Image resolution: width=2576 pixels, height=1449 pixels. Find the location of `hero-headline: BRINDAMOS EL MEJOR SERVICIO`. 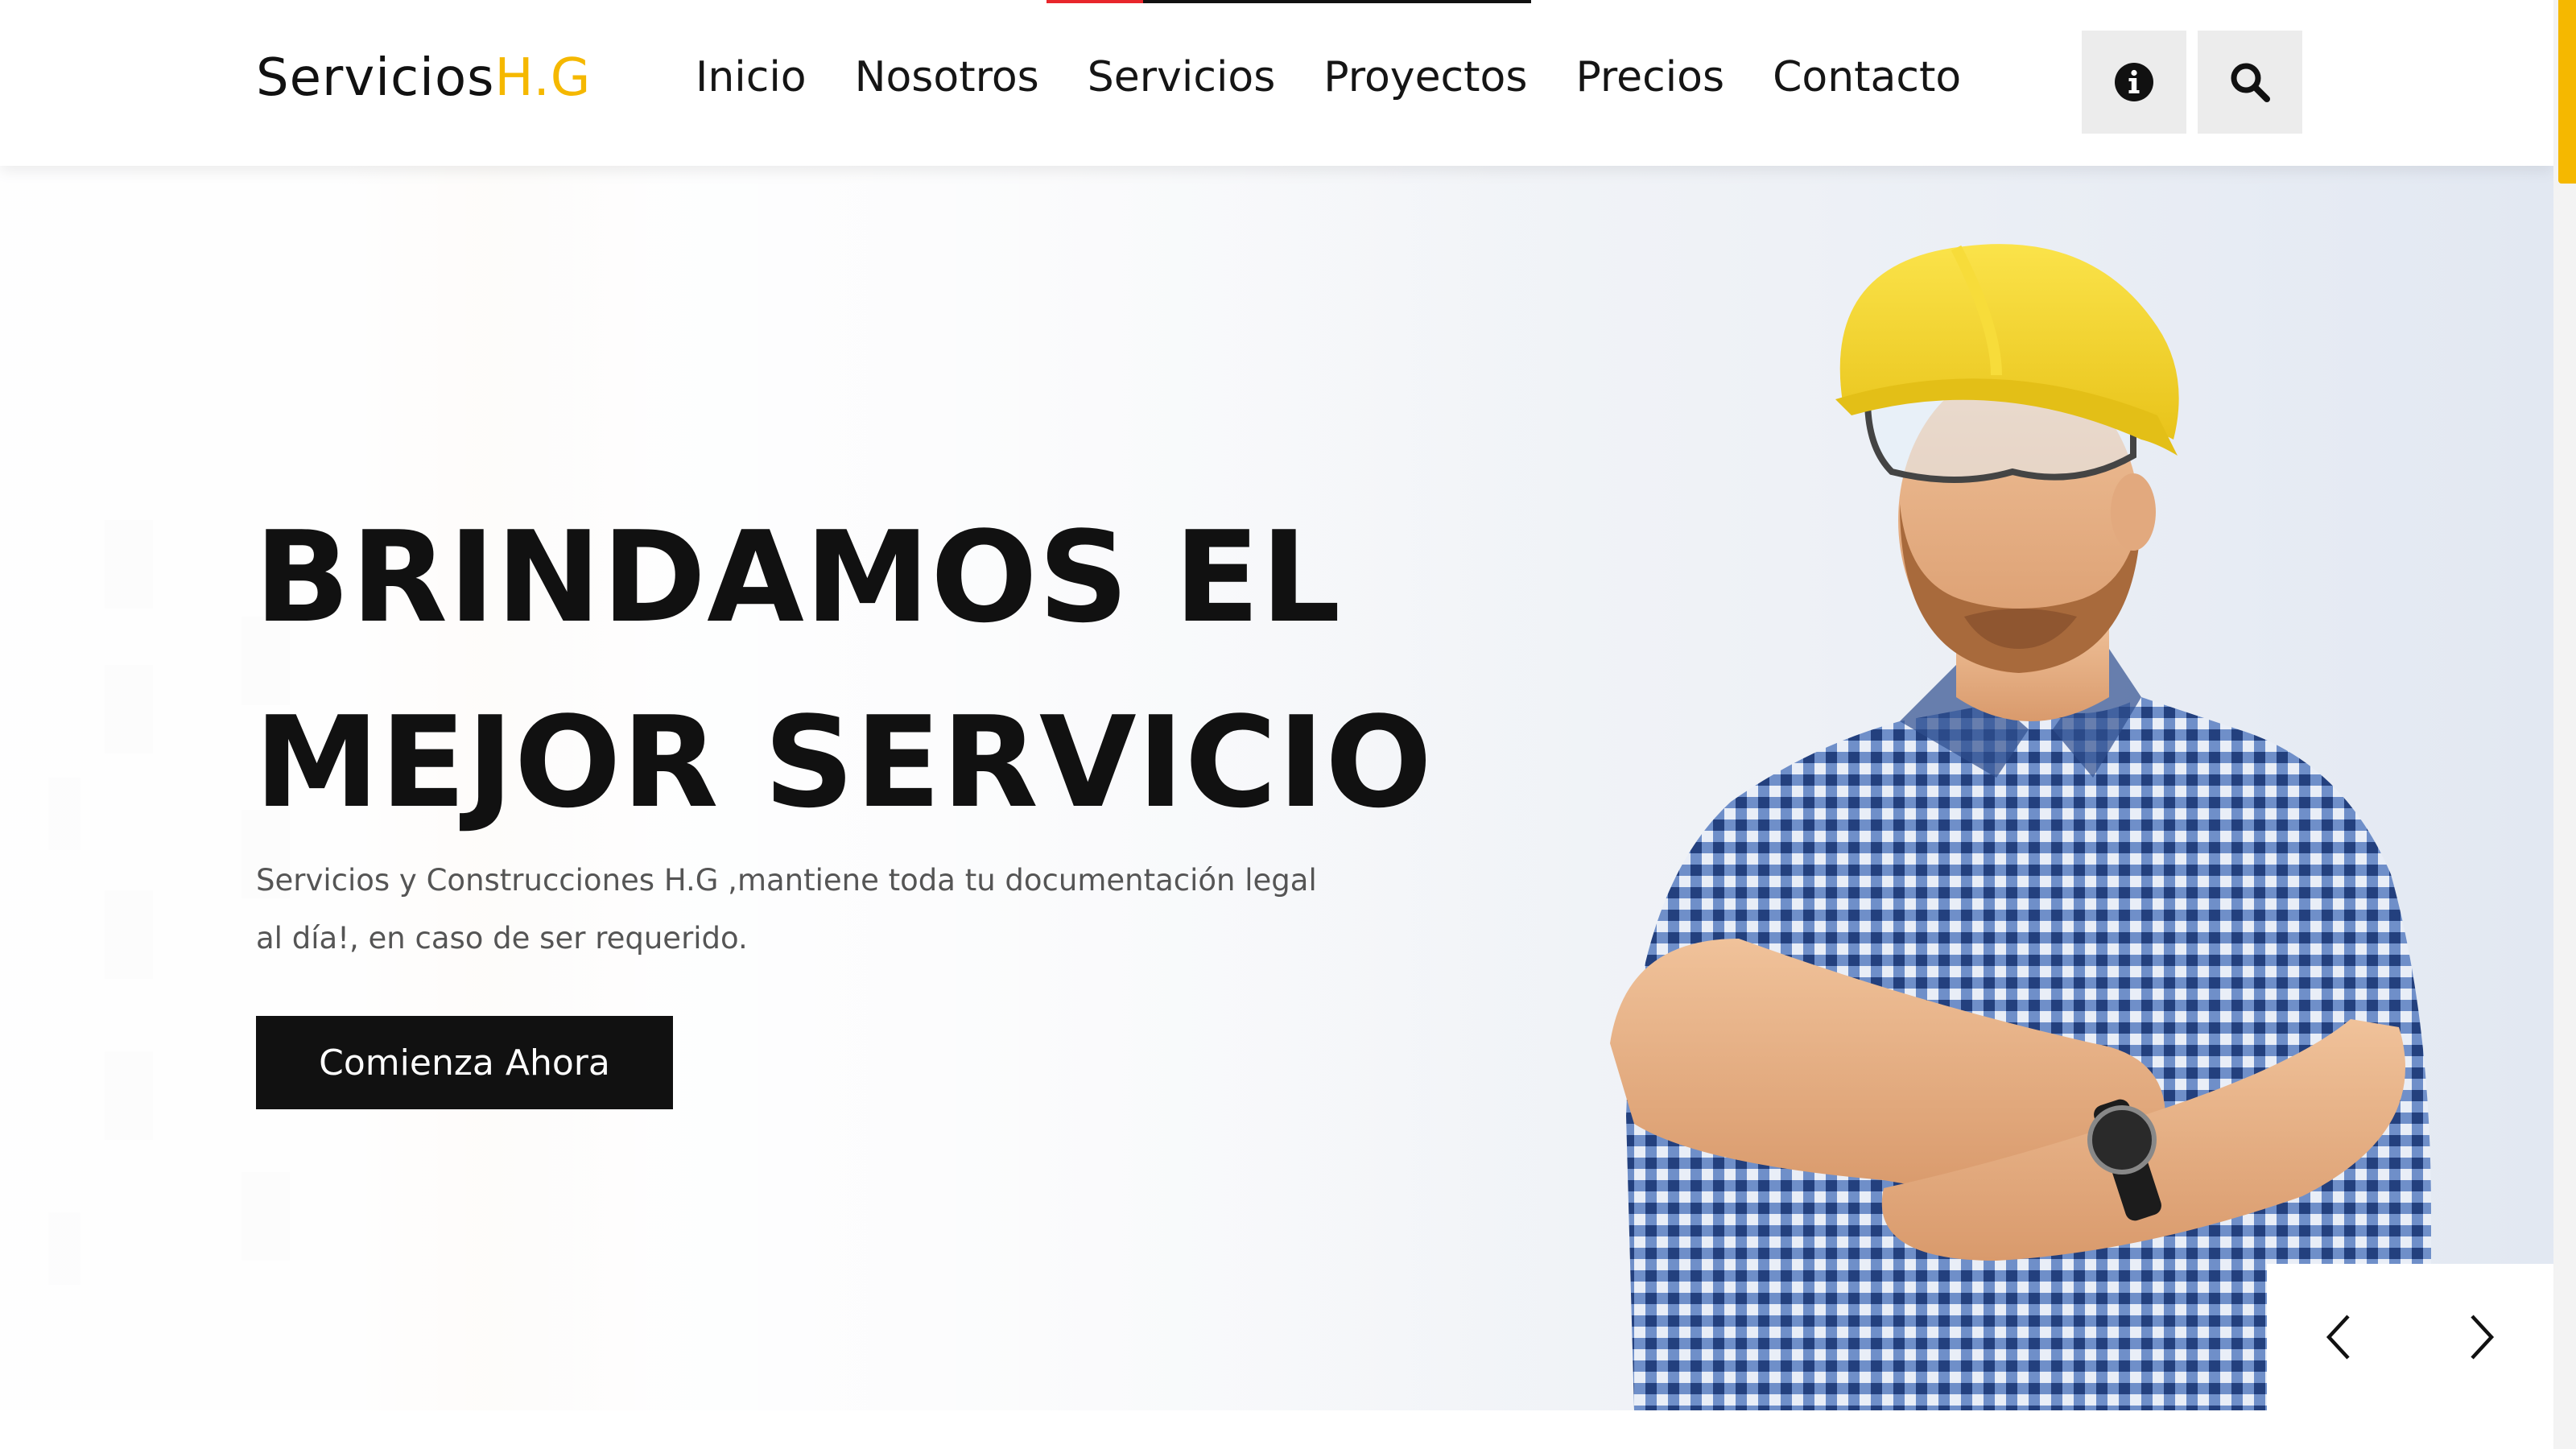

hero-headline: BRINDAMOS EL MEJOR SERVICIO is located at coordinates (844, 670).